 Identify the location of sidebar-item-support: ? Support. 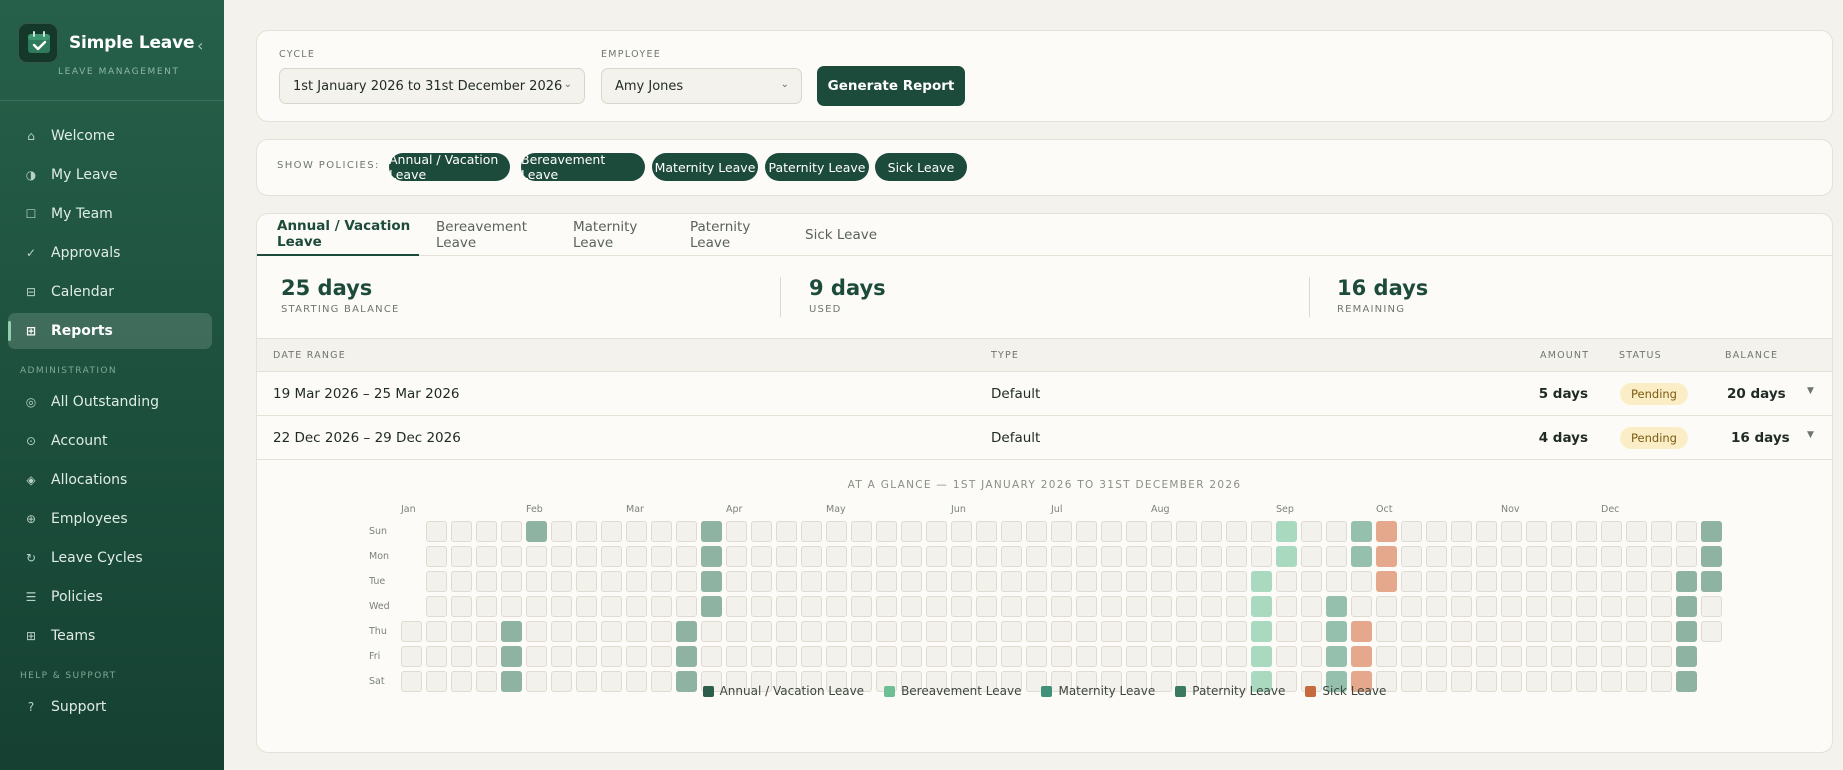
(110, 707).